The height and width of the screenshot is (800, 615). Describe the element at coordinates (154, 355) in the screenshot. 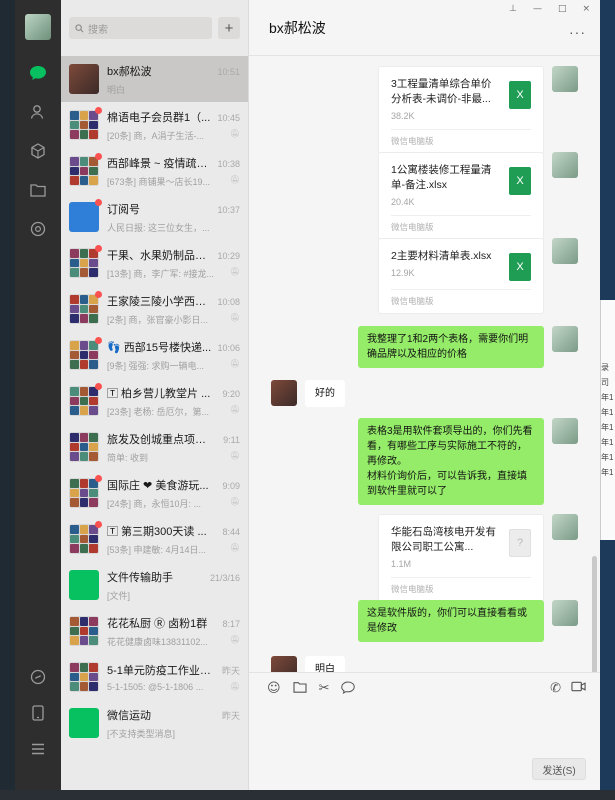

I see `chat-list-item: 👣 西部15号楼快递... 10:06 [9条] 强强: 求购一辆电... 🔕︎` at that location.